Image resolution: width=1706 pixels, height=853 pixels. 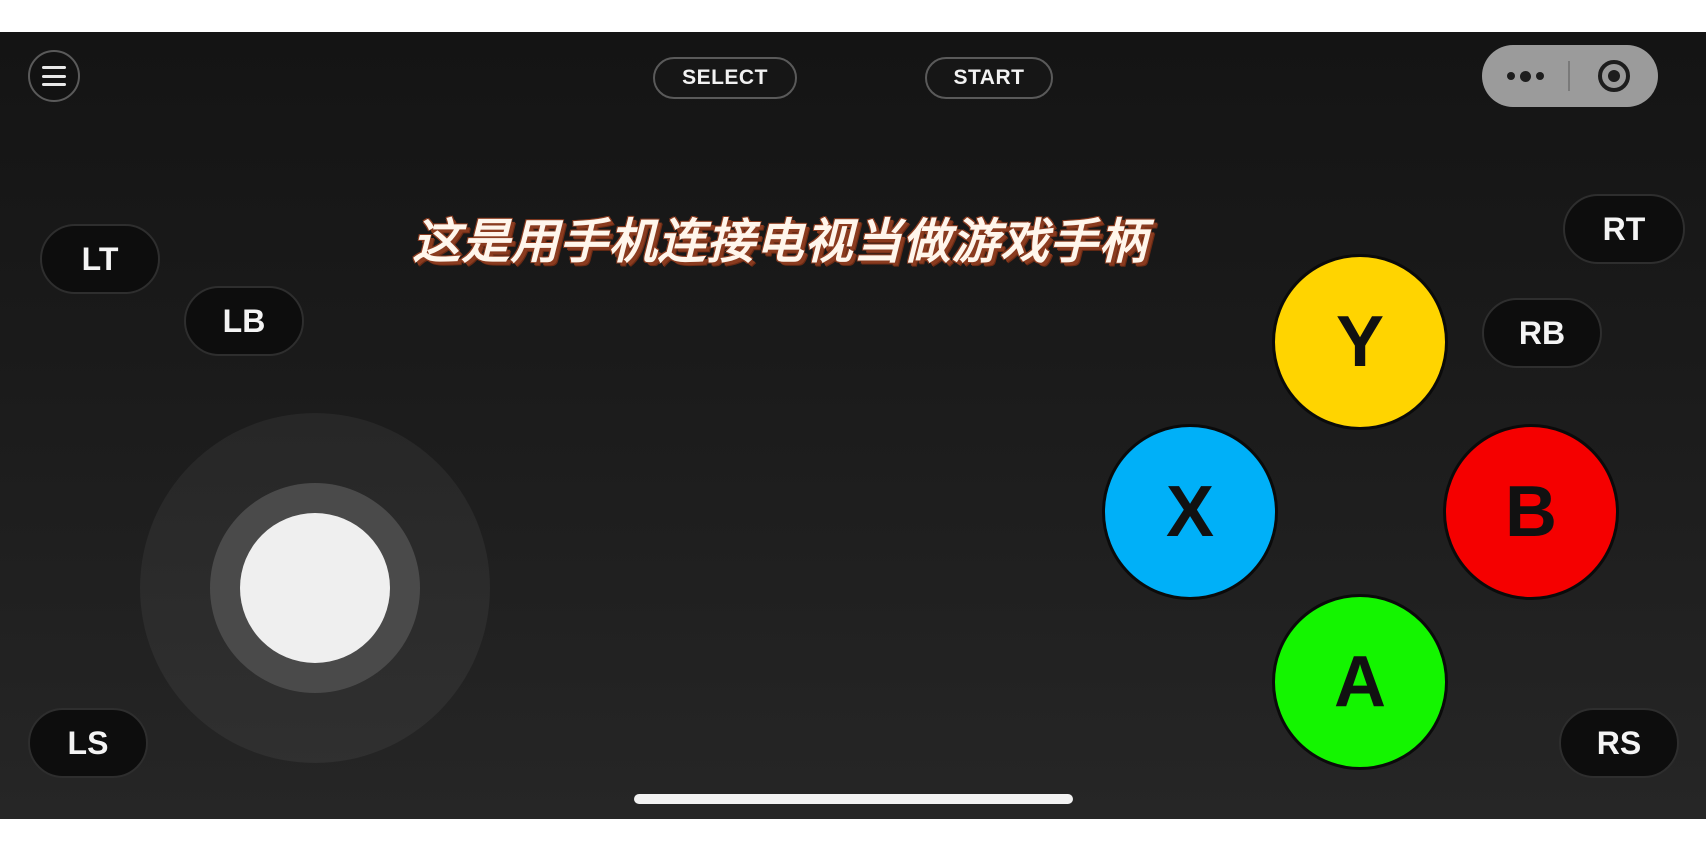 I want to click on more-dots-icon, so click(x=1510, y=76).